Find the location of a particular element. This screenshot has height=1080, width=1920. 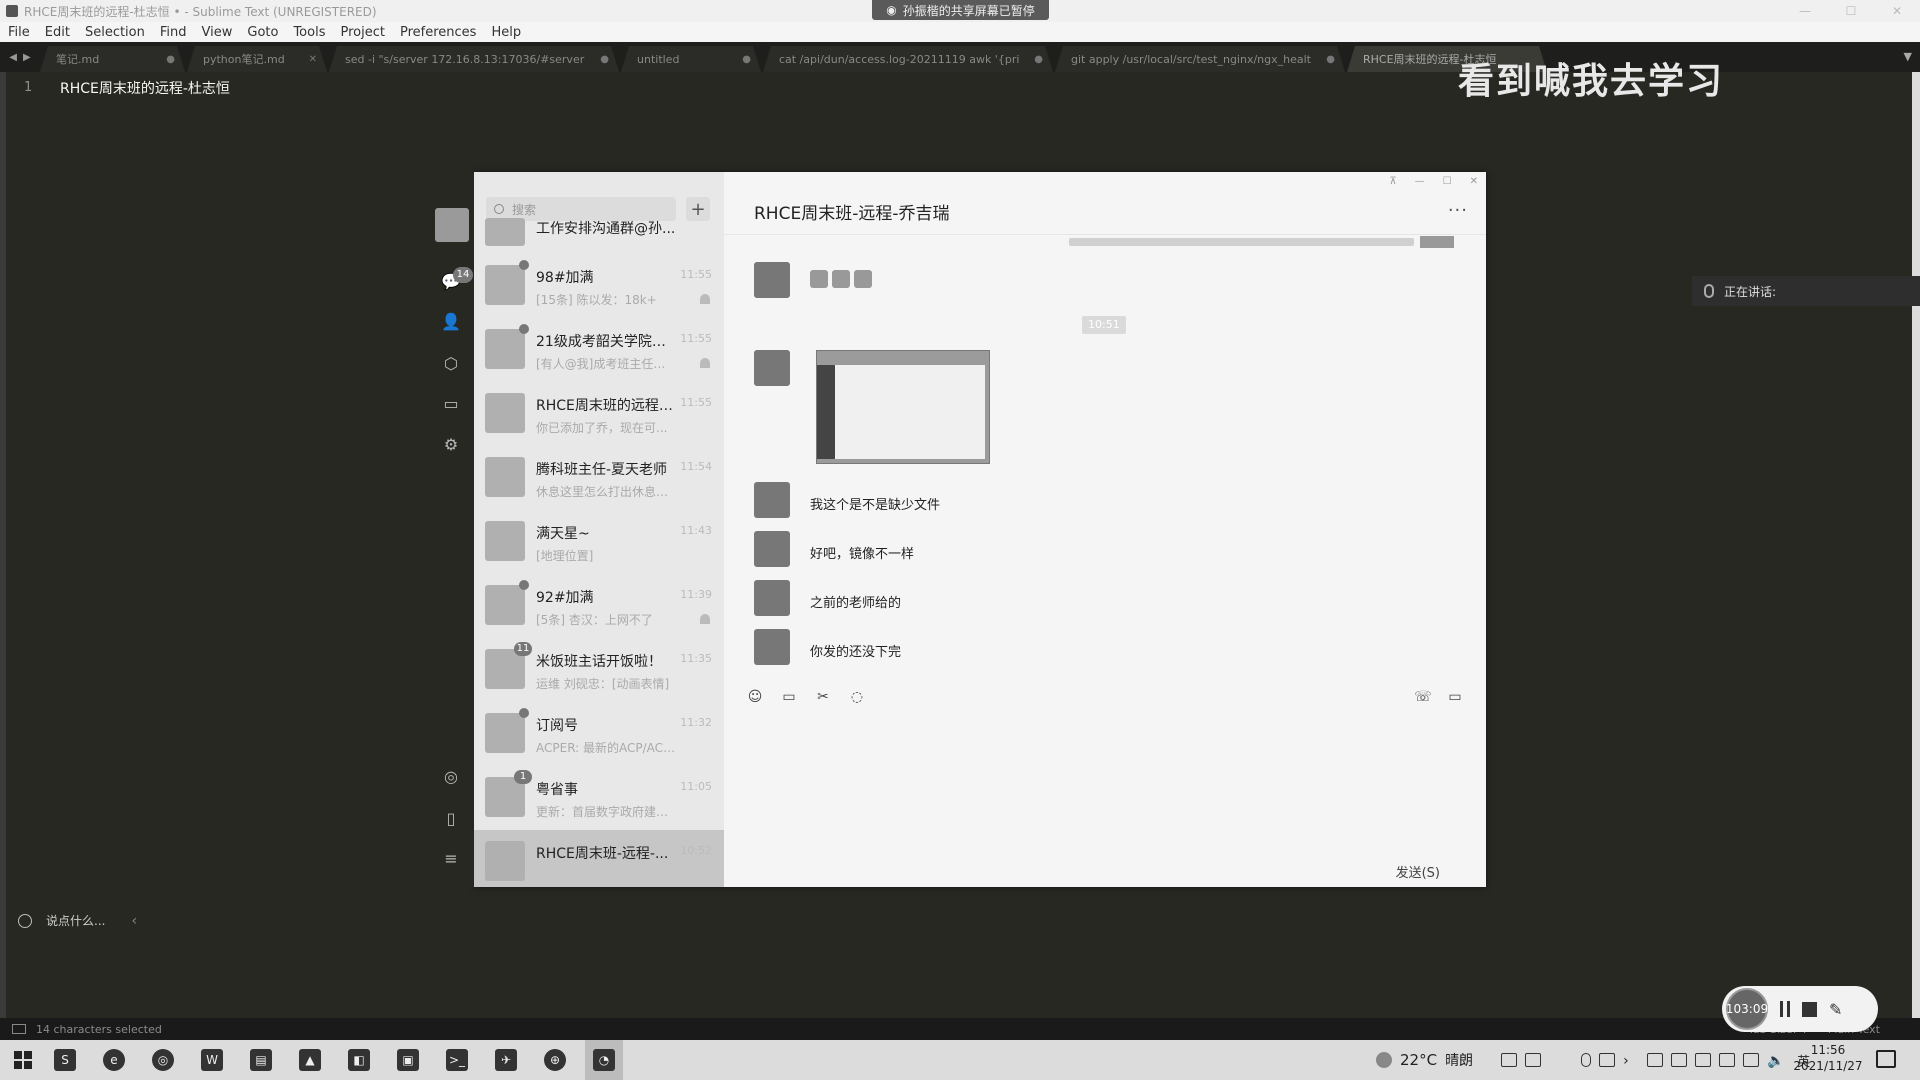

video-call-icon: ▭ is located at coordinates (1455, 697).